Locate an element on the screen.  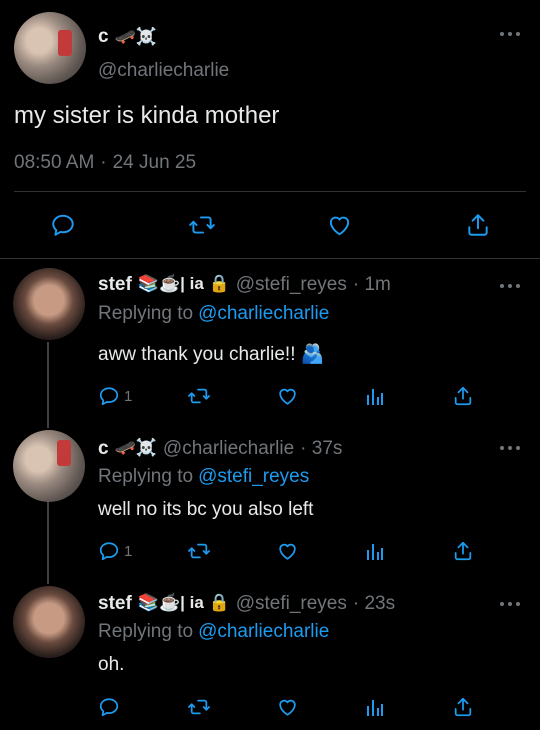
tweet-age: · 37s is located at coordinates (321, 448).